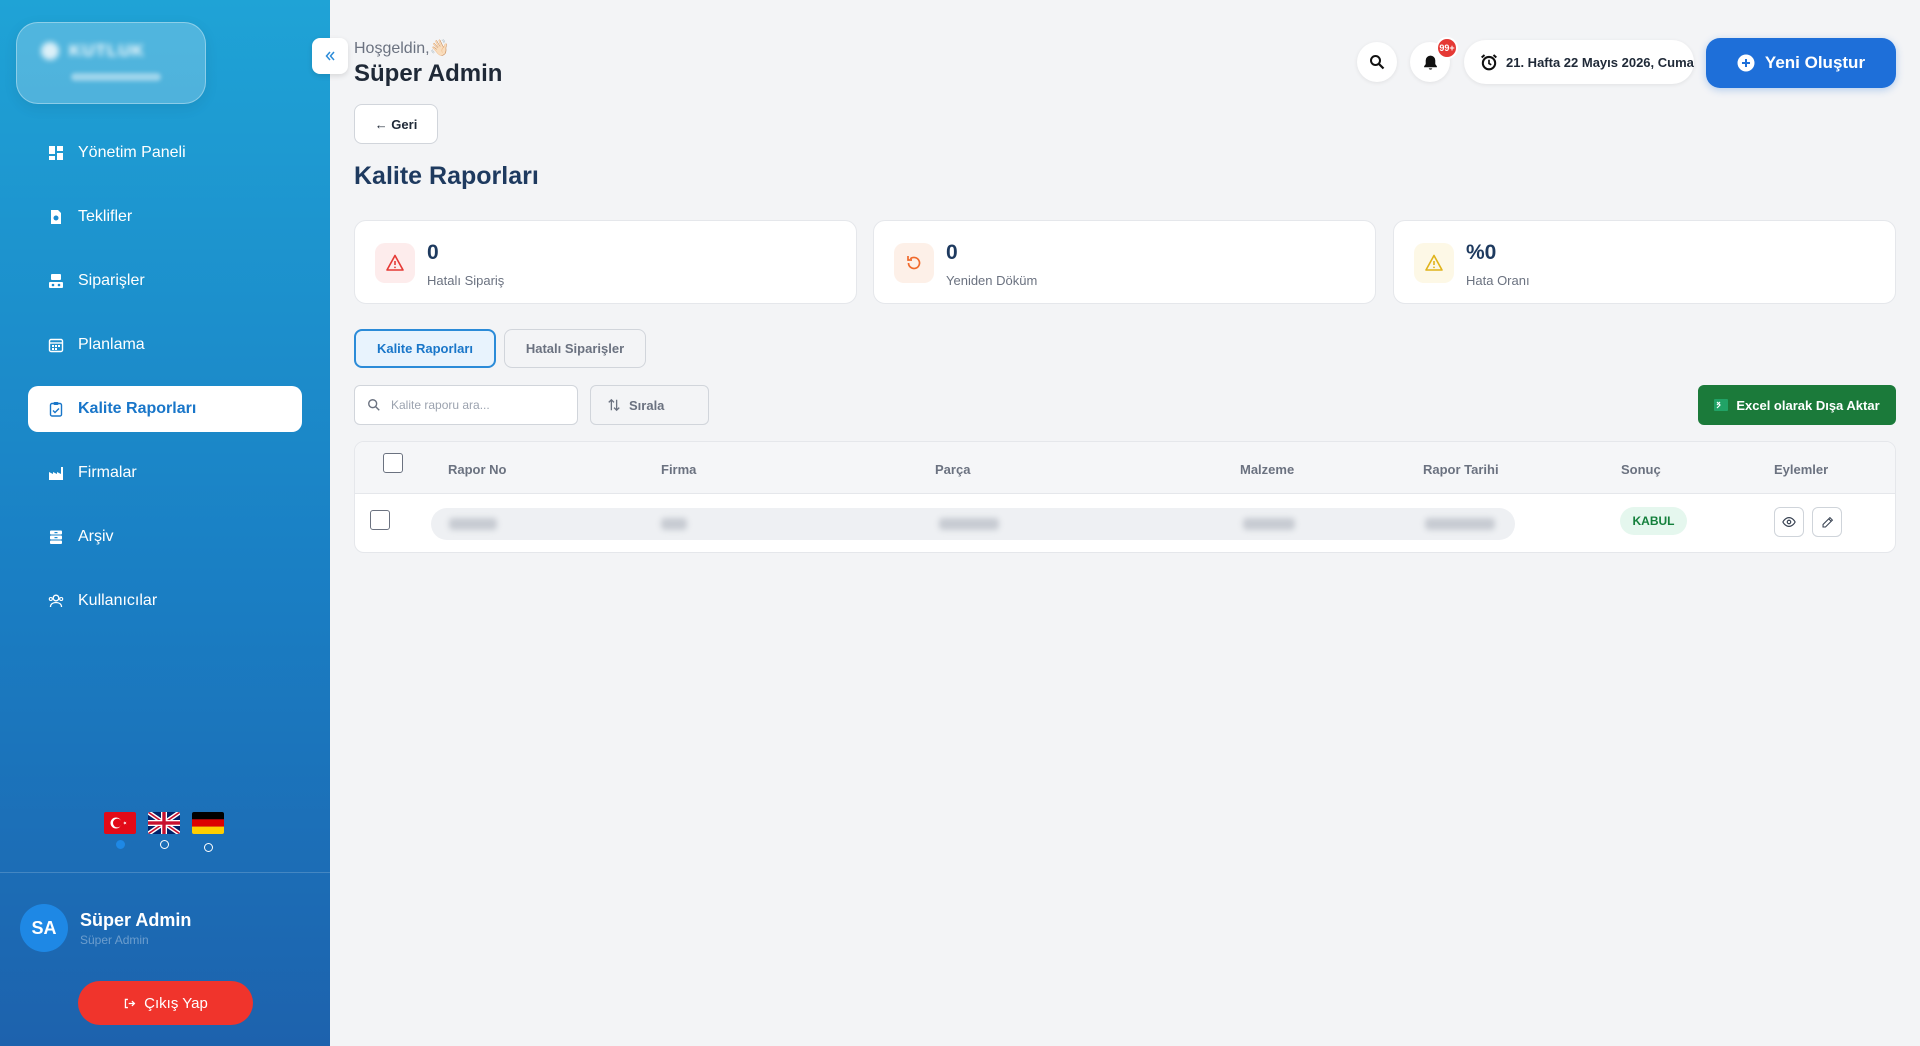 This screenshot has width=1920, height=1046. I want to click on column-header-parca: Parça, so click(952, 469).